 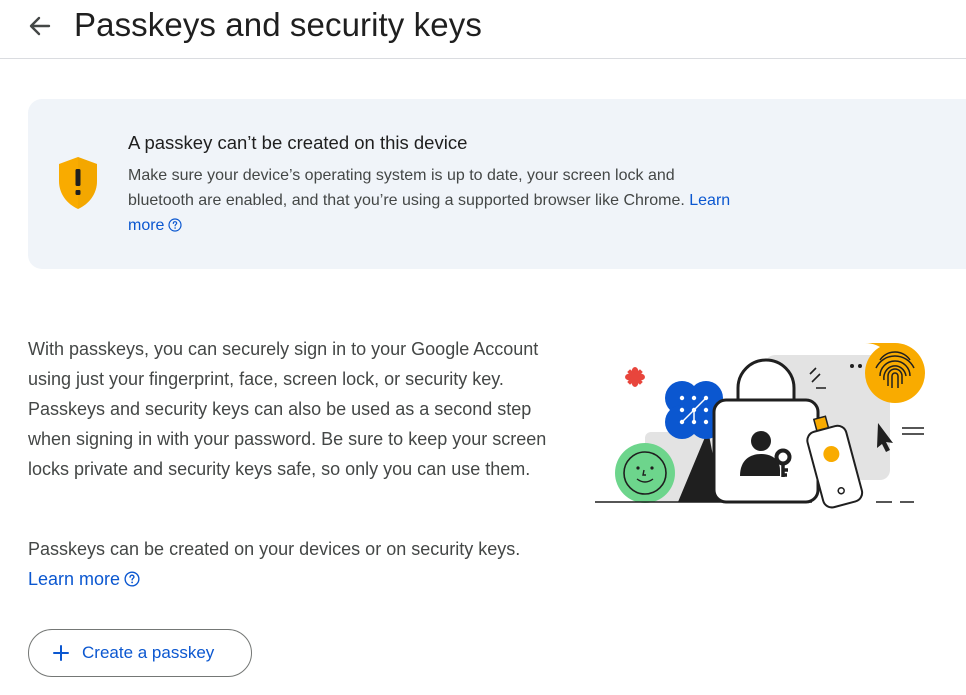 I want to click on back-button, so click(x=40, y=26).